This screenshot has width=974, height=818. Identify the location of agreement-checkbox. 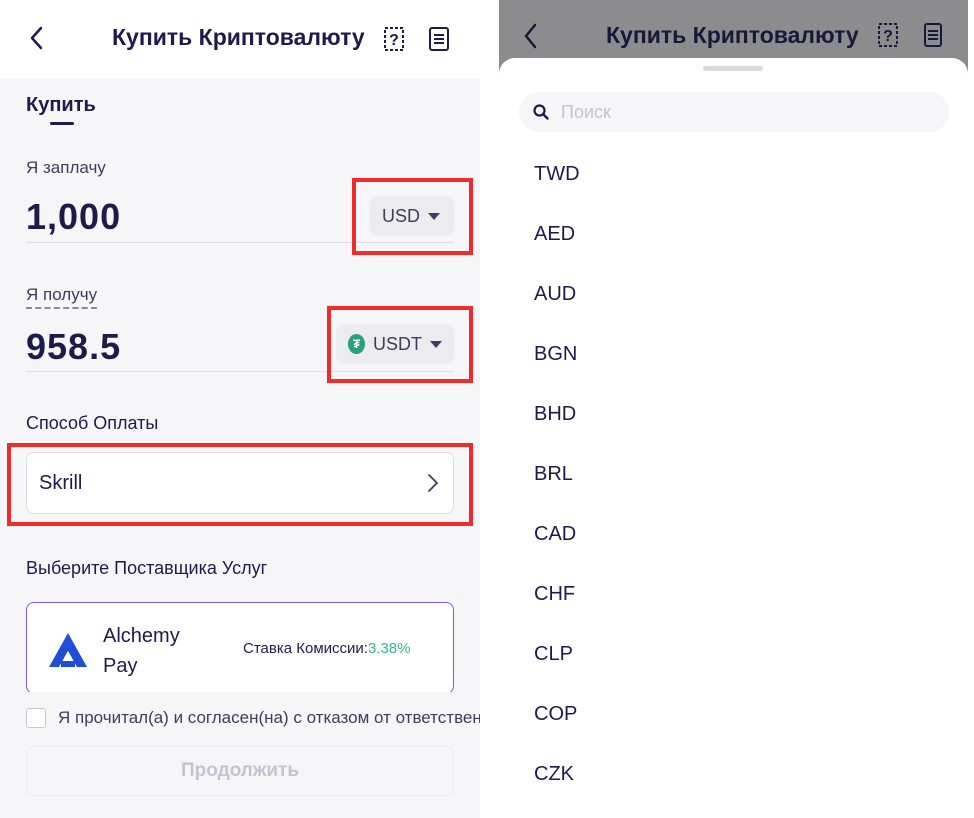
(36, 718).